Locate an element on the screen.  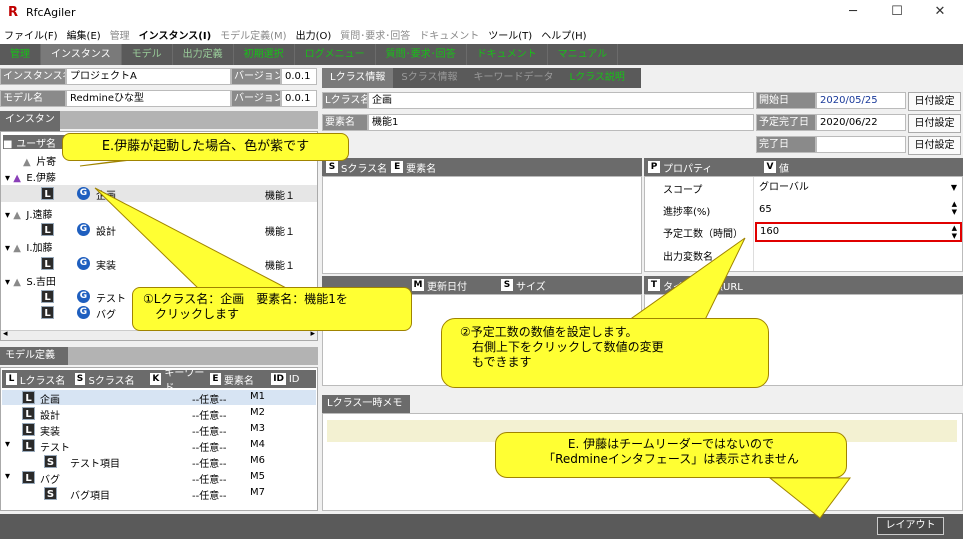
callout-3-line3: もできます is located at coordinates (502, 362).